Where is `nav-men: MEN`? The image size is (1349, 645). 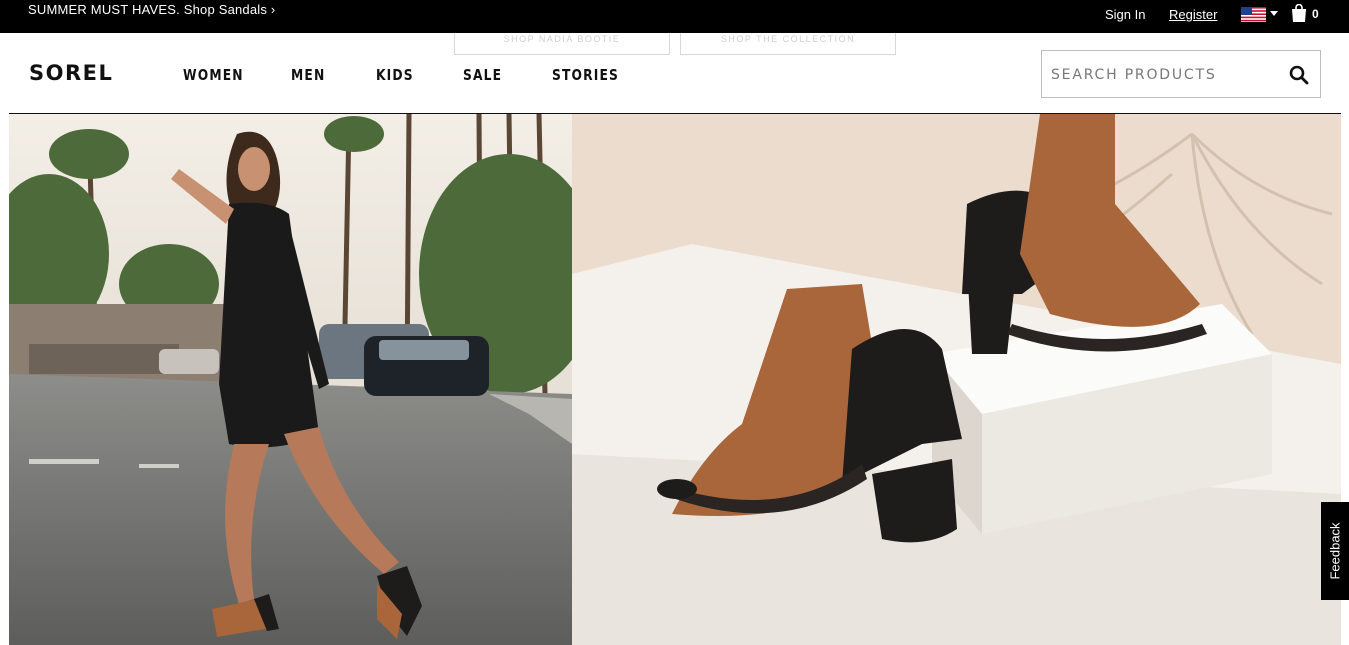
nav-men: MEN is located at coordinates (308, 75).